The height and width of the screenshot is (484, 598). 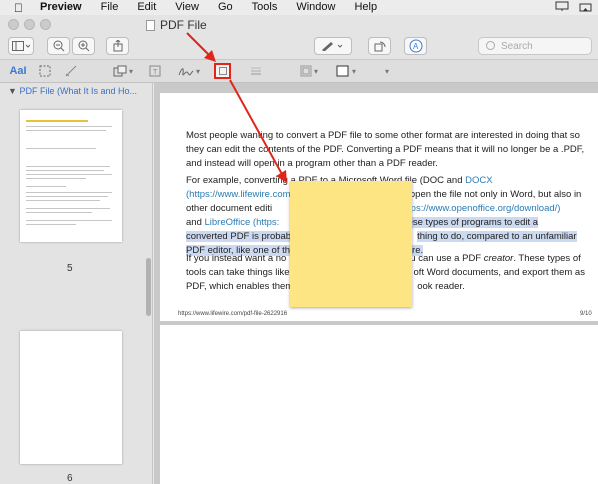 I want to click on search-placeholder: Search, so click(x=517, y=46).